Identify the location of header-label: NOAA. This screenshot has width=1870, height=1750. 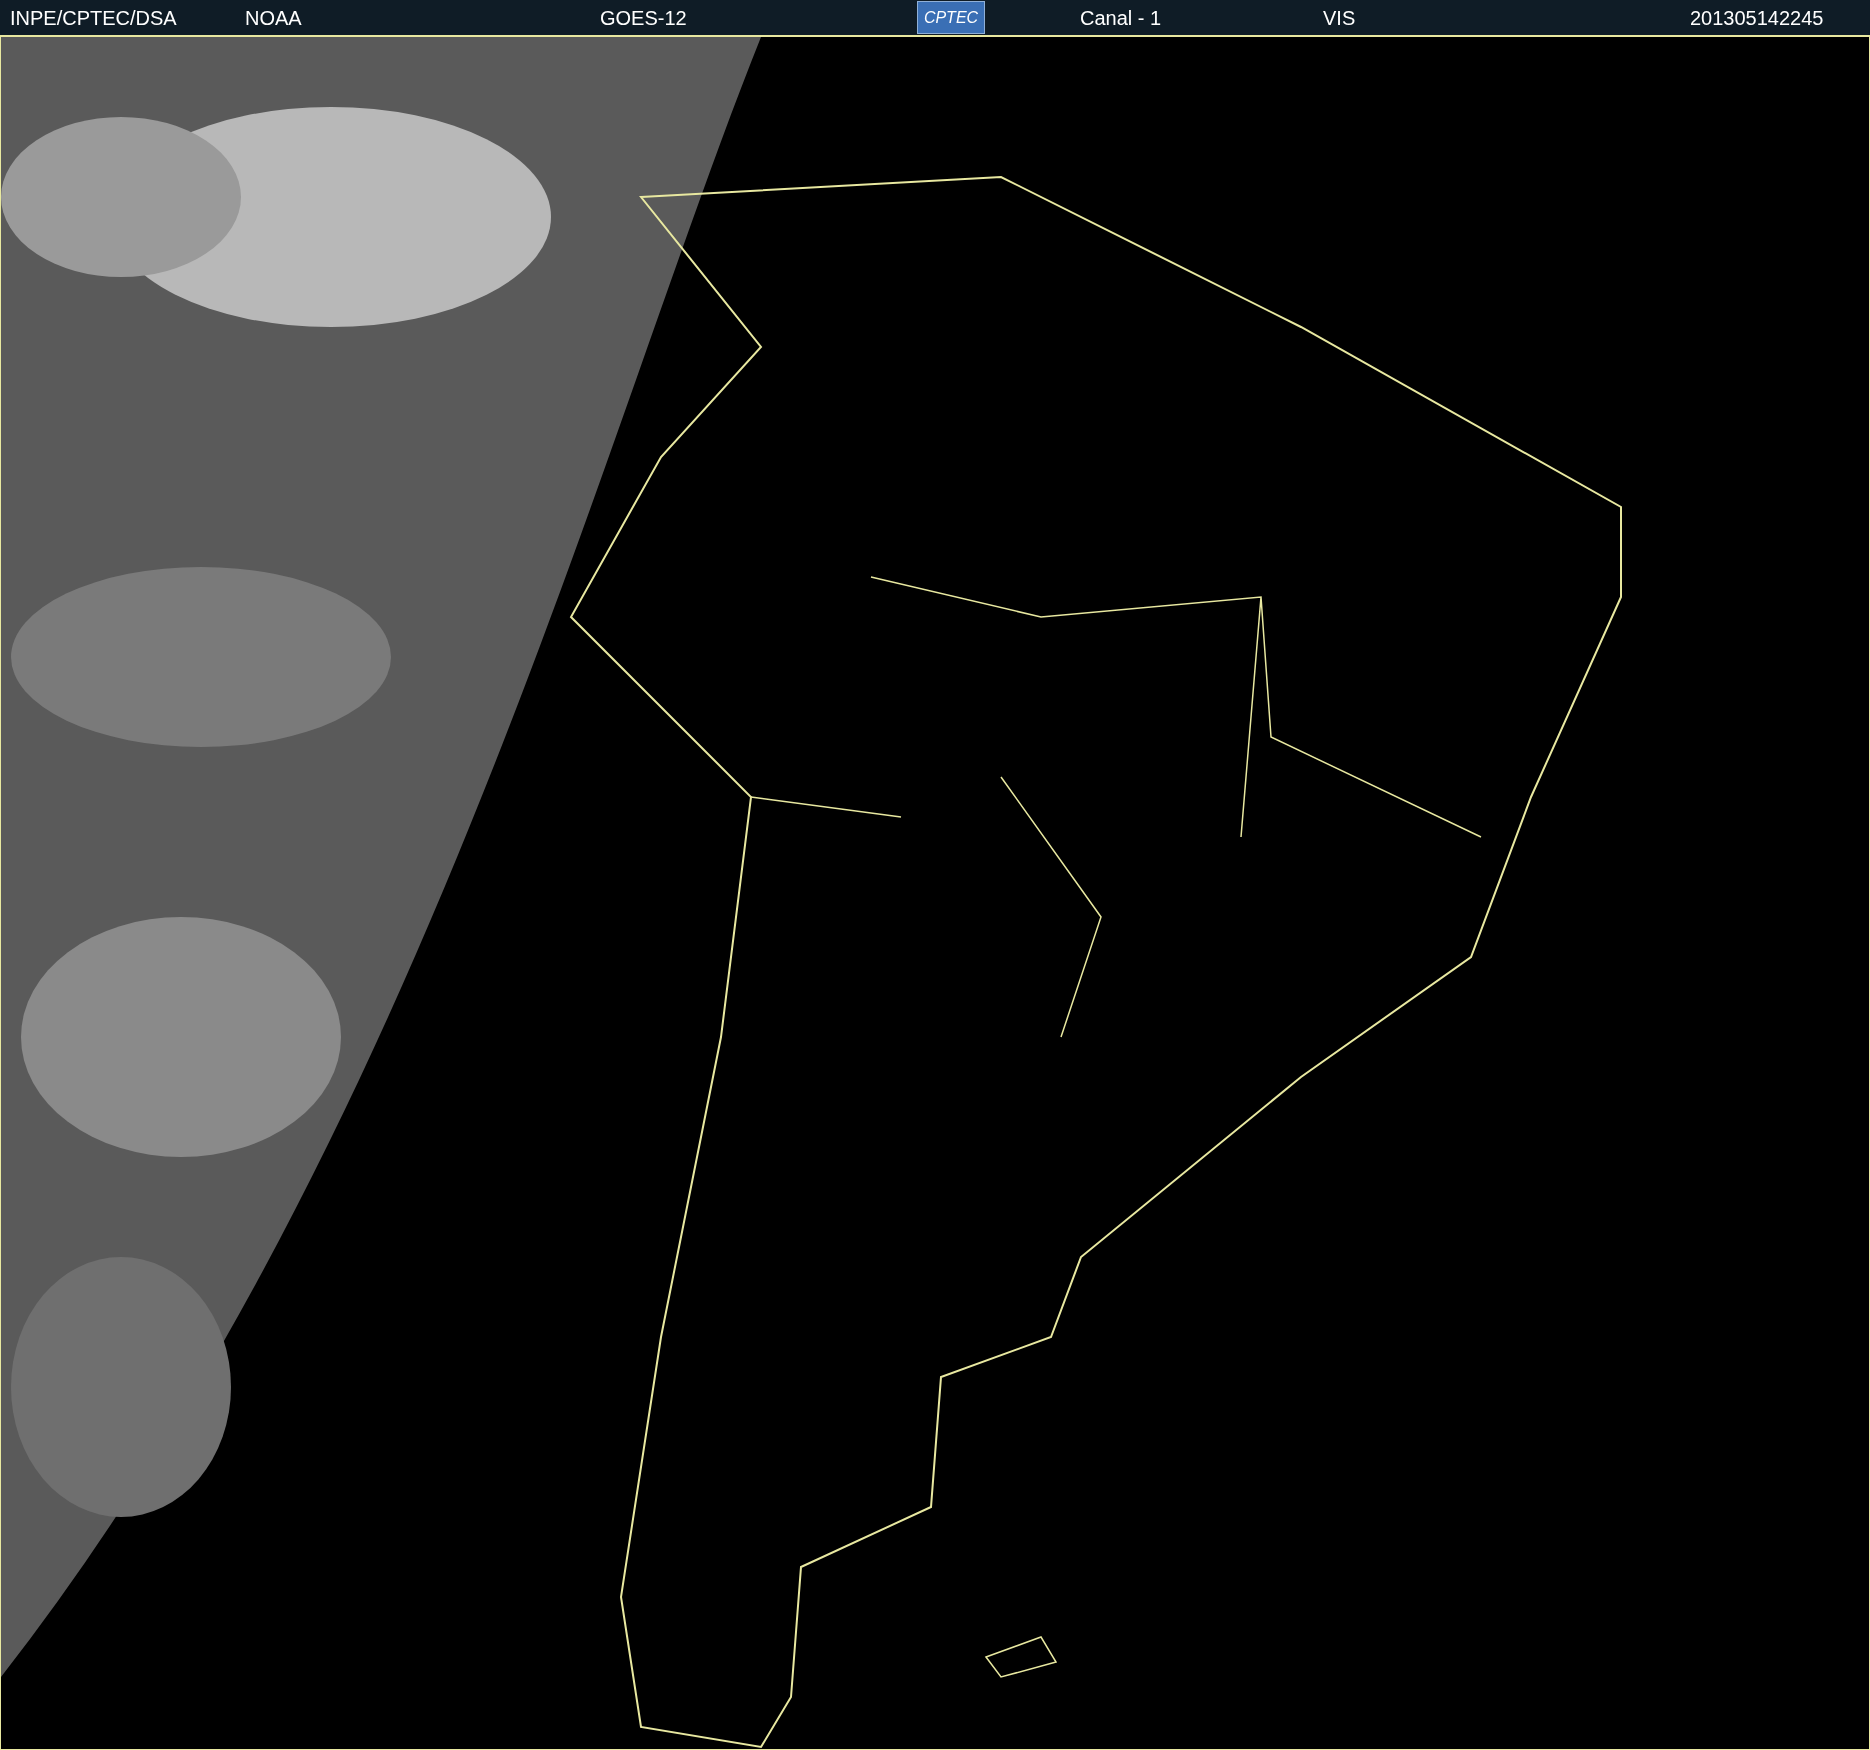
(273, 18).